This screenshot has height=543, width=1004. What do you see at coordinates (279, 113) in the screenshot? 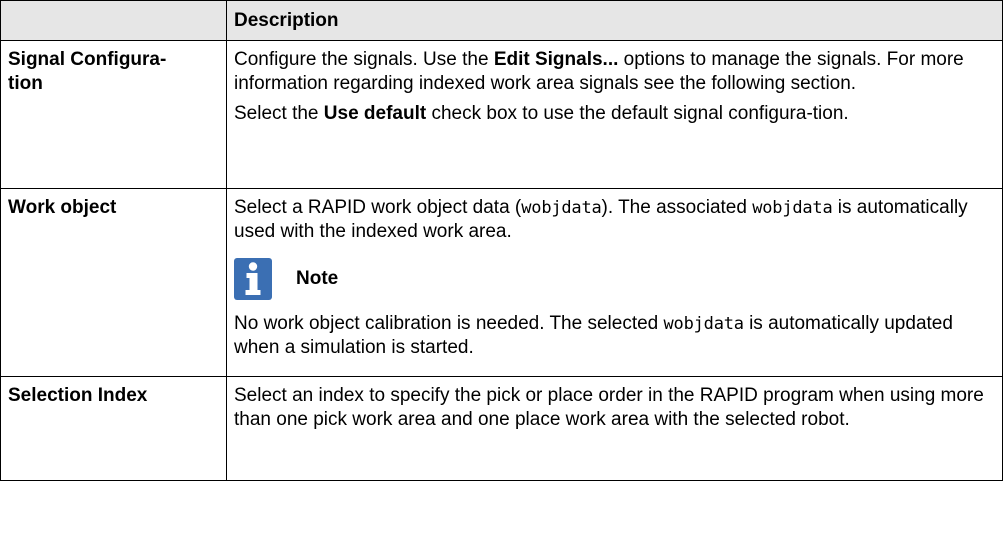
I see `text-run: Select the` at bounding box center [279, 113].